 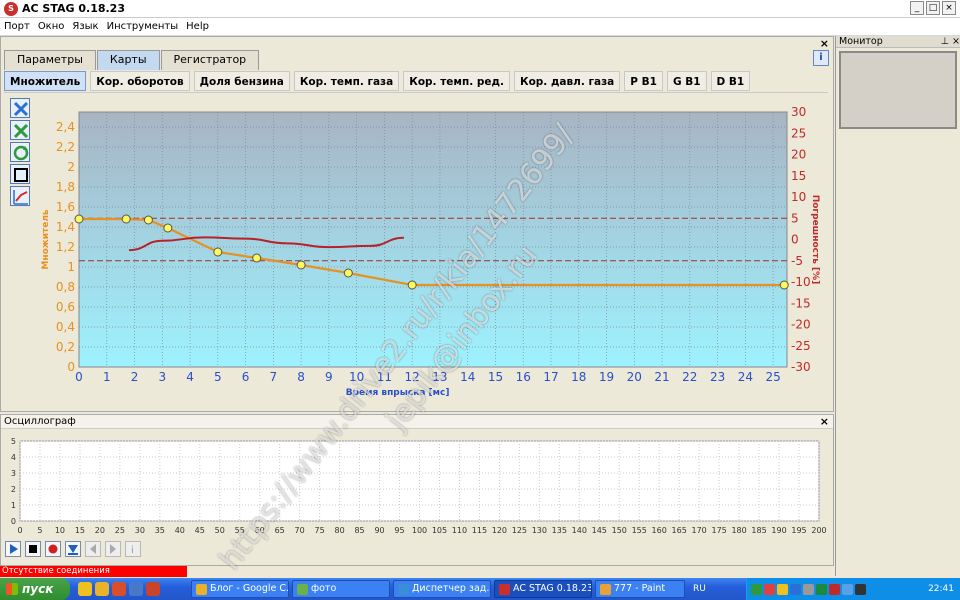 What do you see at coordinates (160, 530) in the screenshot?
I see `osc-x-tick-label: 35` at bounding box center [160, 530].